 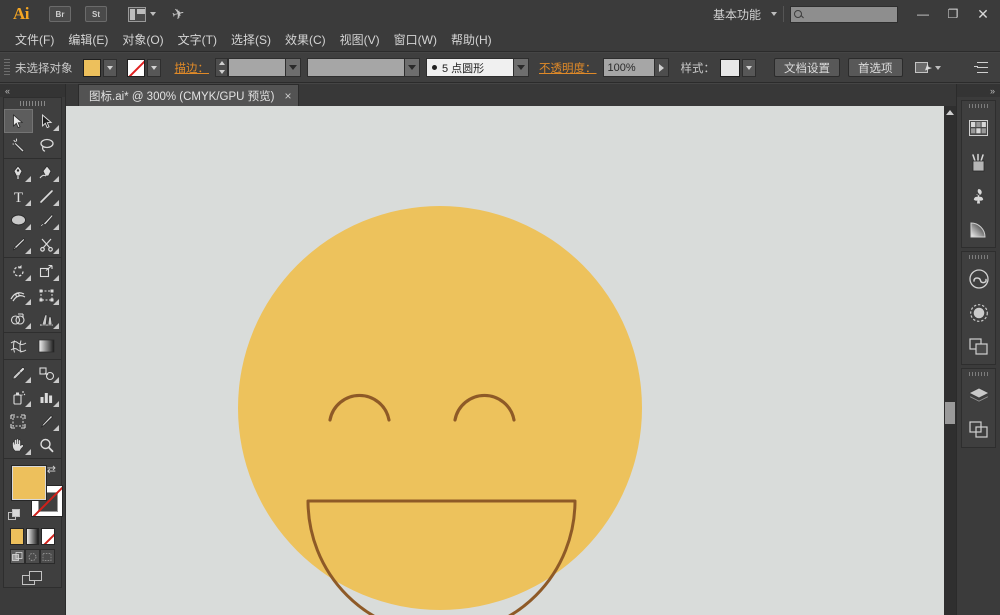 I want to click on swap-fill-stroke-icon: ⇄, so click(x=51, y=469).